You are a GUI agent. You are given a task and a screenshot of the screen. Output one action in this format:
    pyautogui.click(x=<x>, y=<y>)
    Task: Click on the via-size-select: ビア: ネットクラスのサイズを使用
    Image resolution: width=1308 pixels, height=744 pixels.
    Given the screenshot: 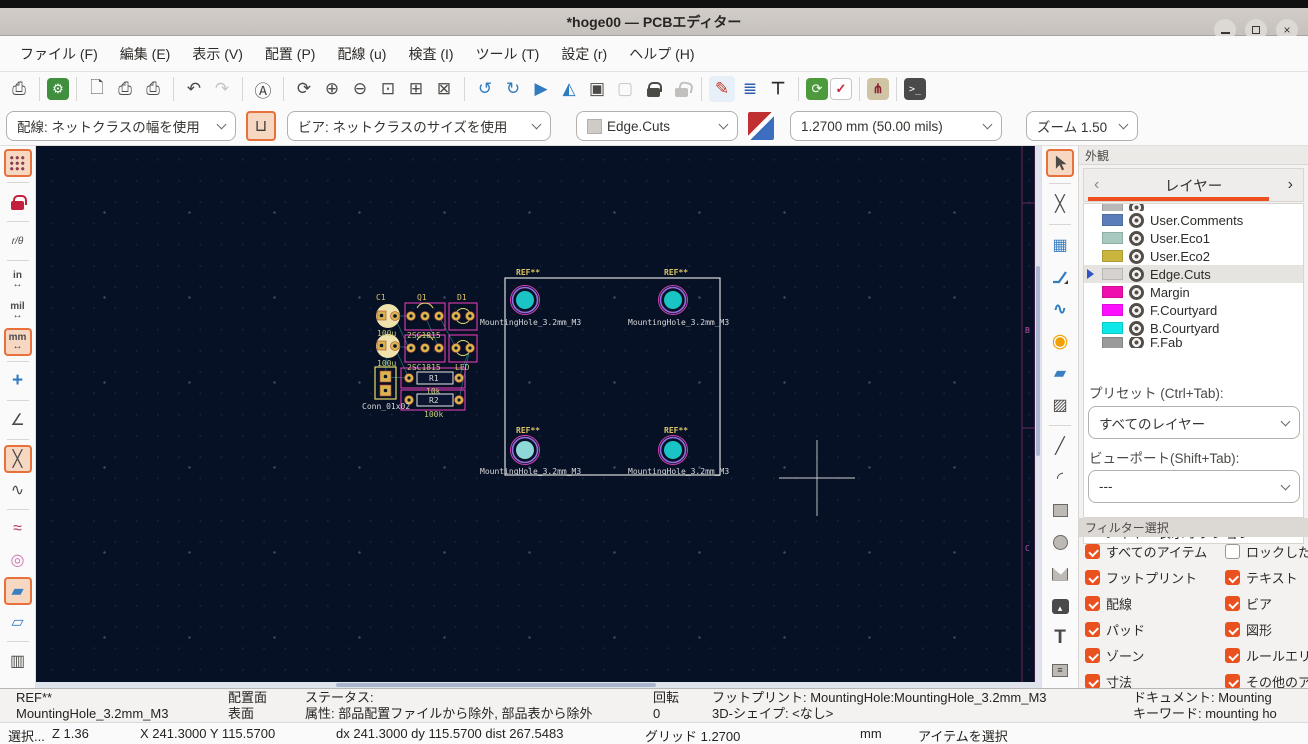 What is the action you would take?
    pyautogui.click(x=419, y=126)
    